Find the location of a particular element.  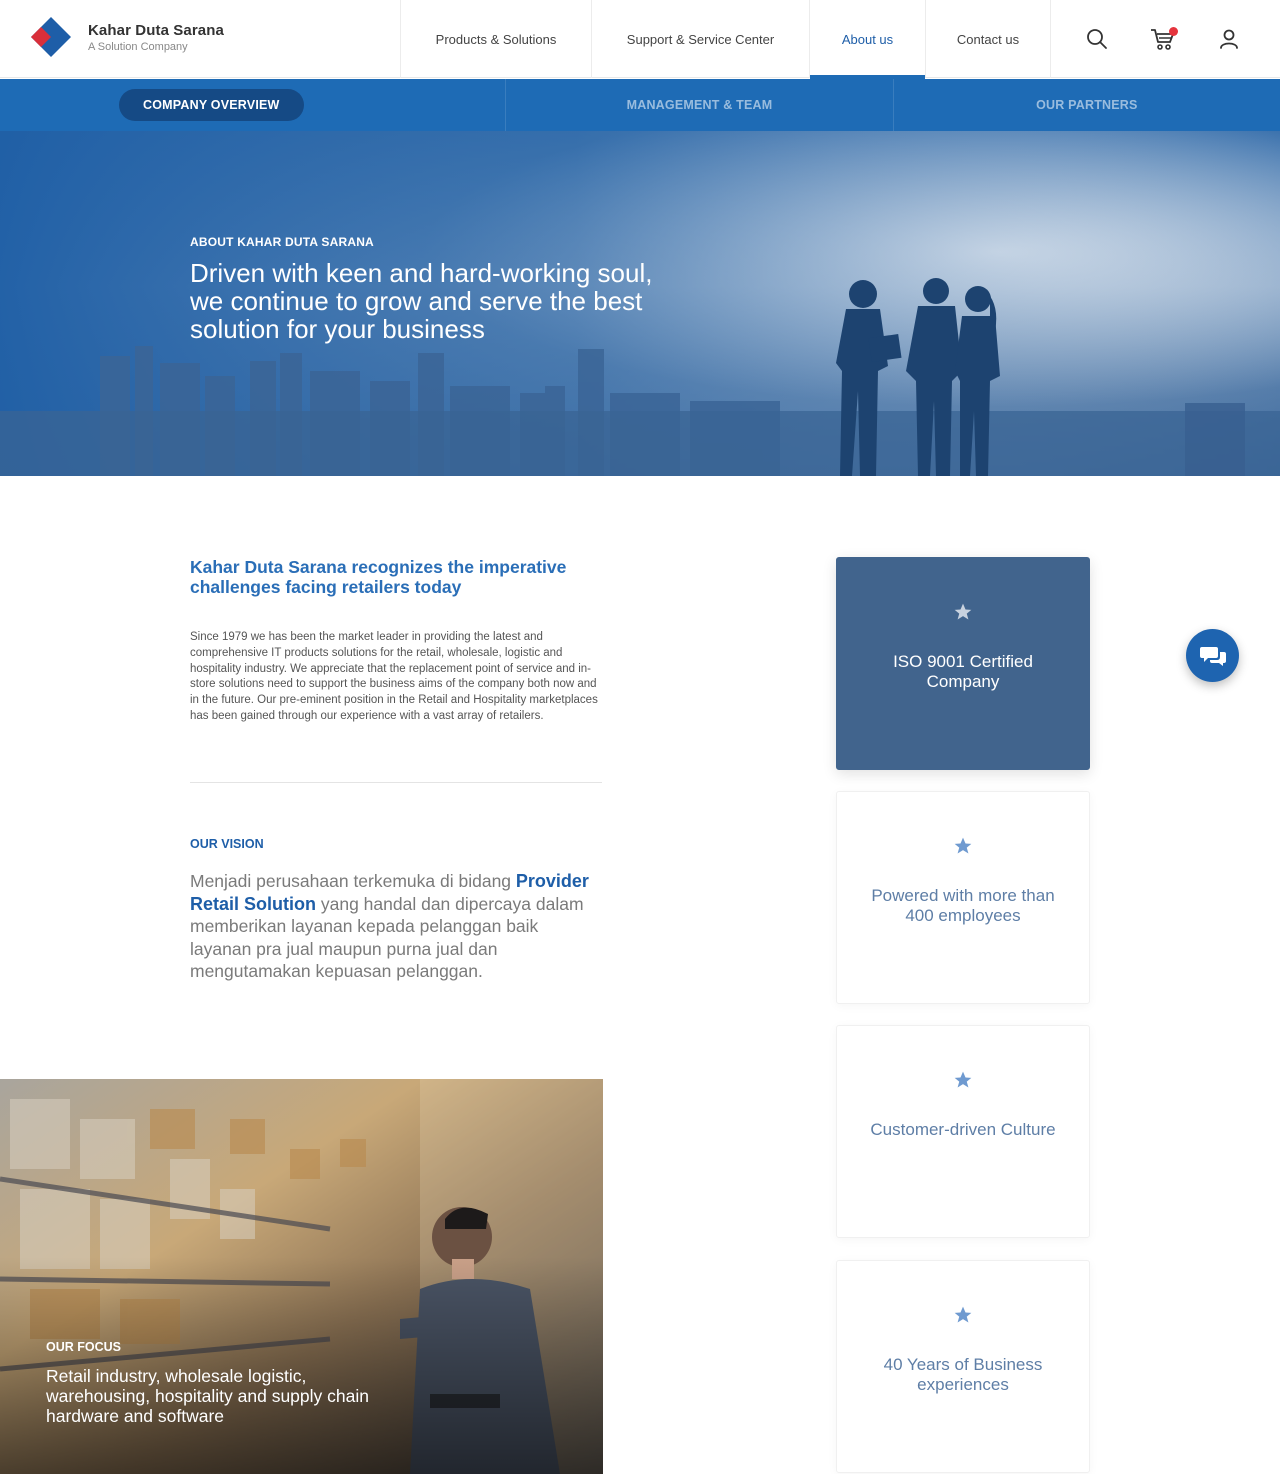

cart-icon is located at coordinates (1163, 39).